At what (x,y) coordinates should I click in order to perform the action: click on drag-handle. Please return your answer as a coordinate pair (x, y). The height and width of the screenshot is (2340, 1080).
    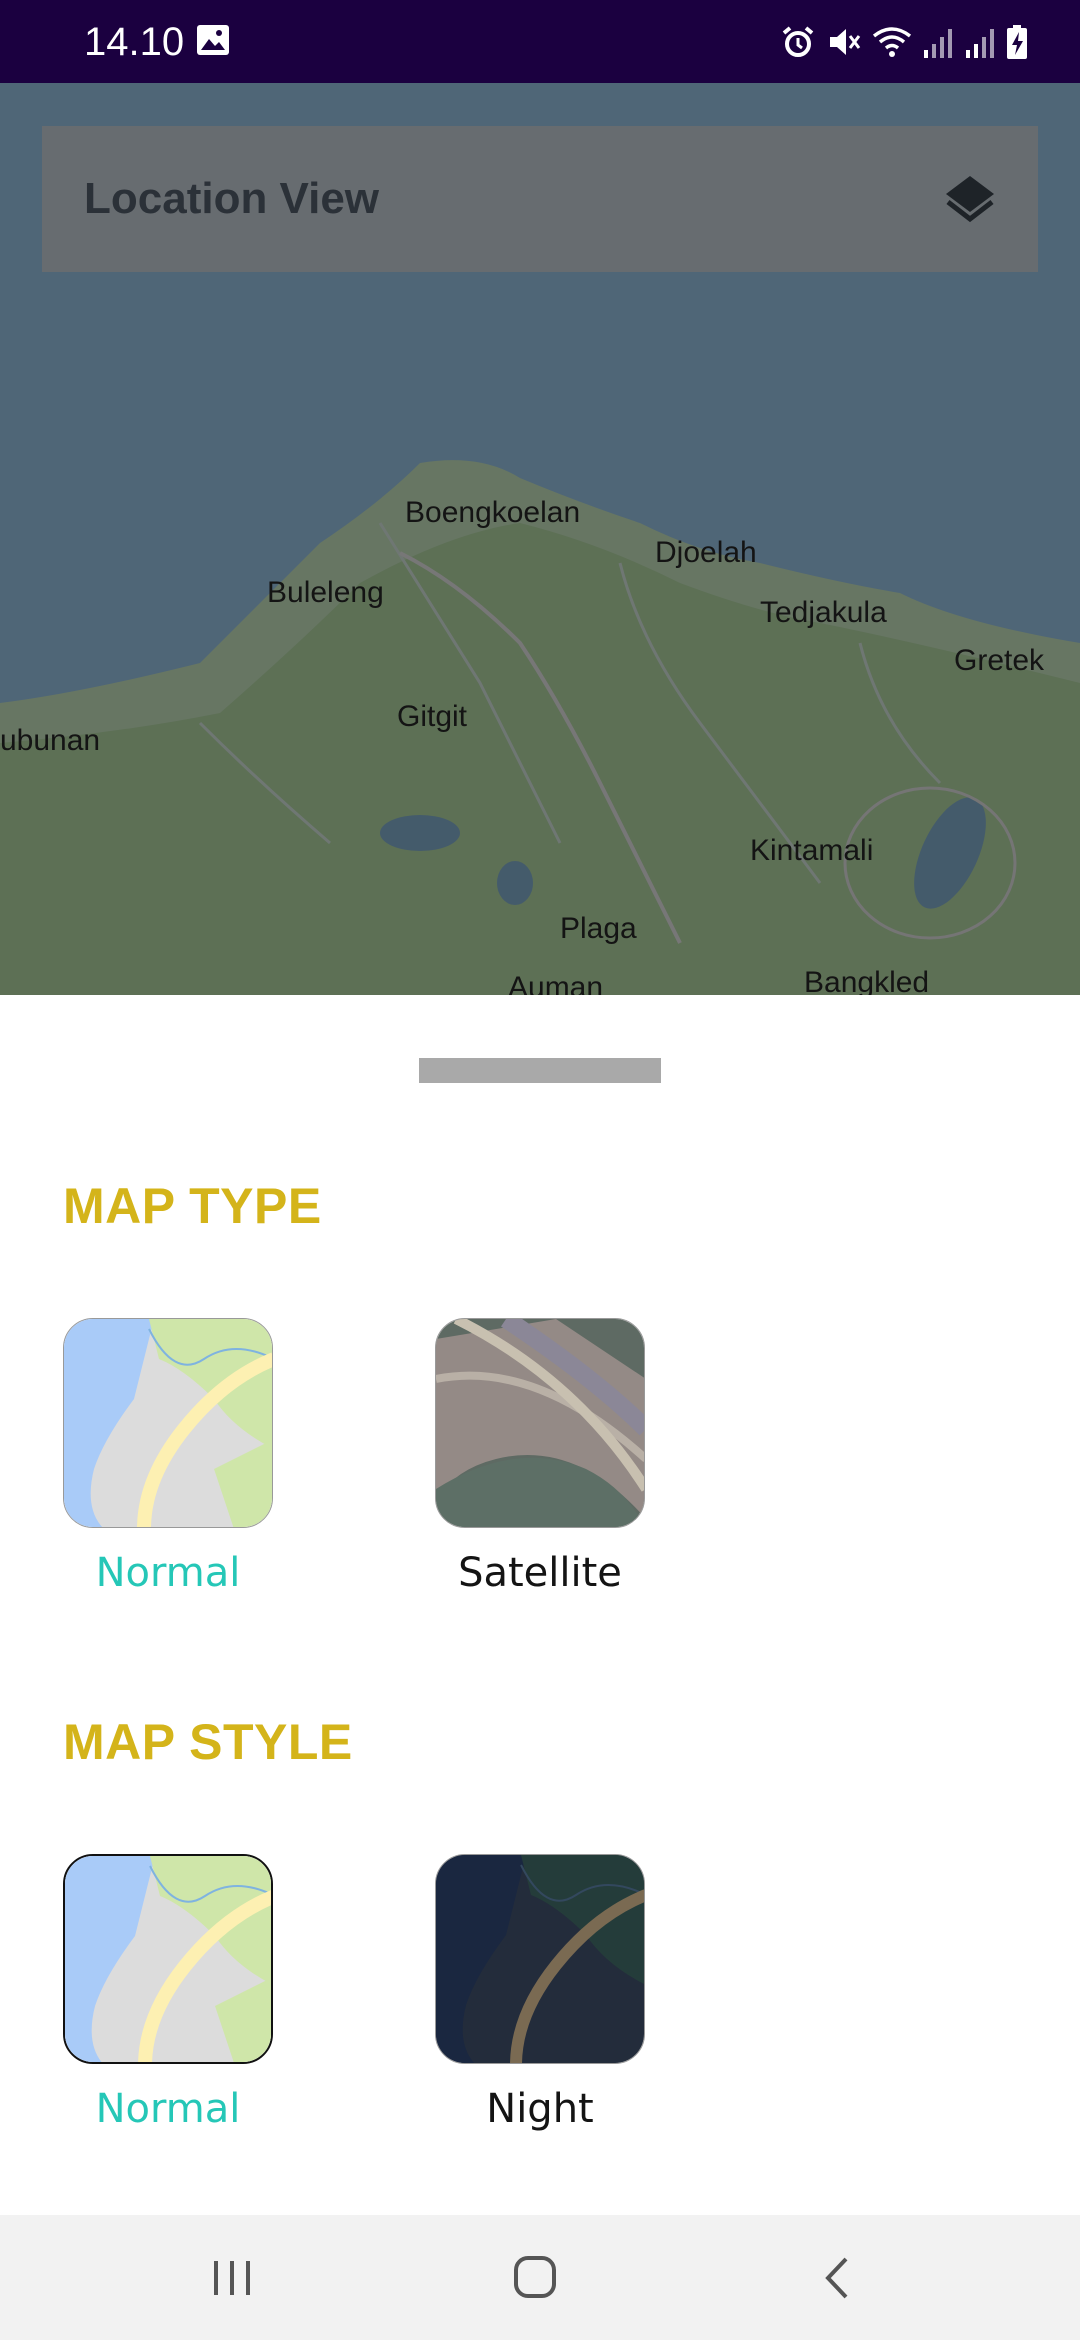
    Looking at the image, I should click on (540, 1070).